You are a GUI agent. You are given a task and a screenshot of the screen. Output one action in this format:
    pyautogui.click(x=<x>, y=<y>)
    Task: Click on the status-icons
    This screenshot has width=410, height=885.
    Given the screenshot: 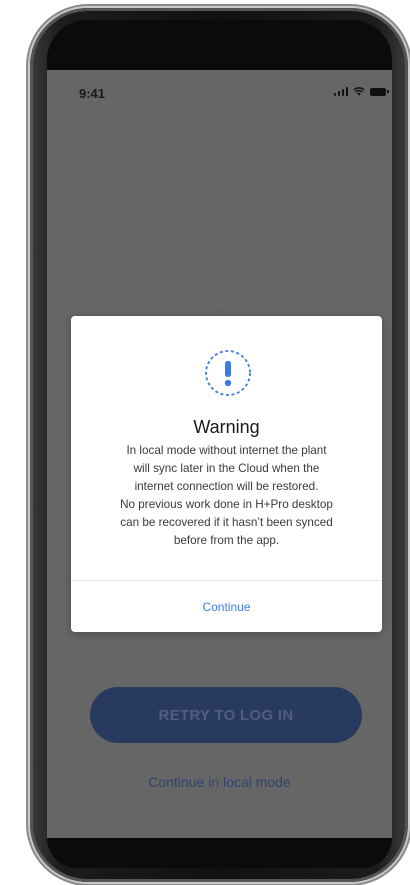 What is the action you would take?
    pyautogui.click(x=361, y=91)
    